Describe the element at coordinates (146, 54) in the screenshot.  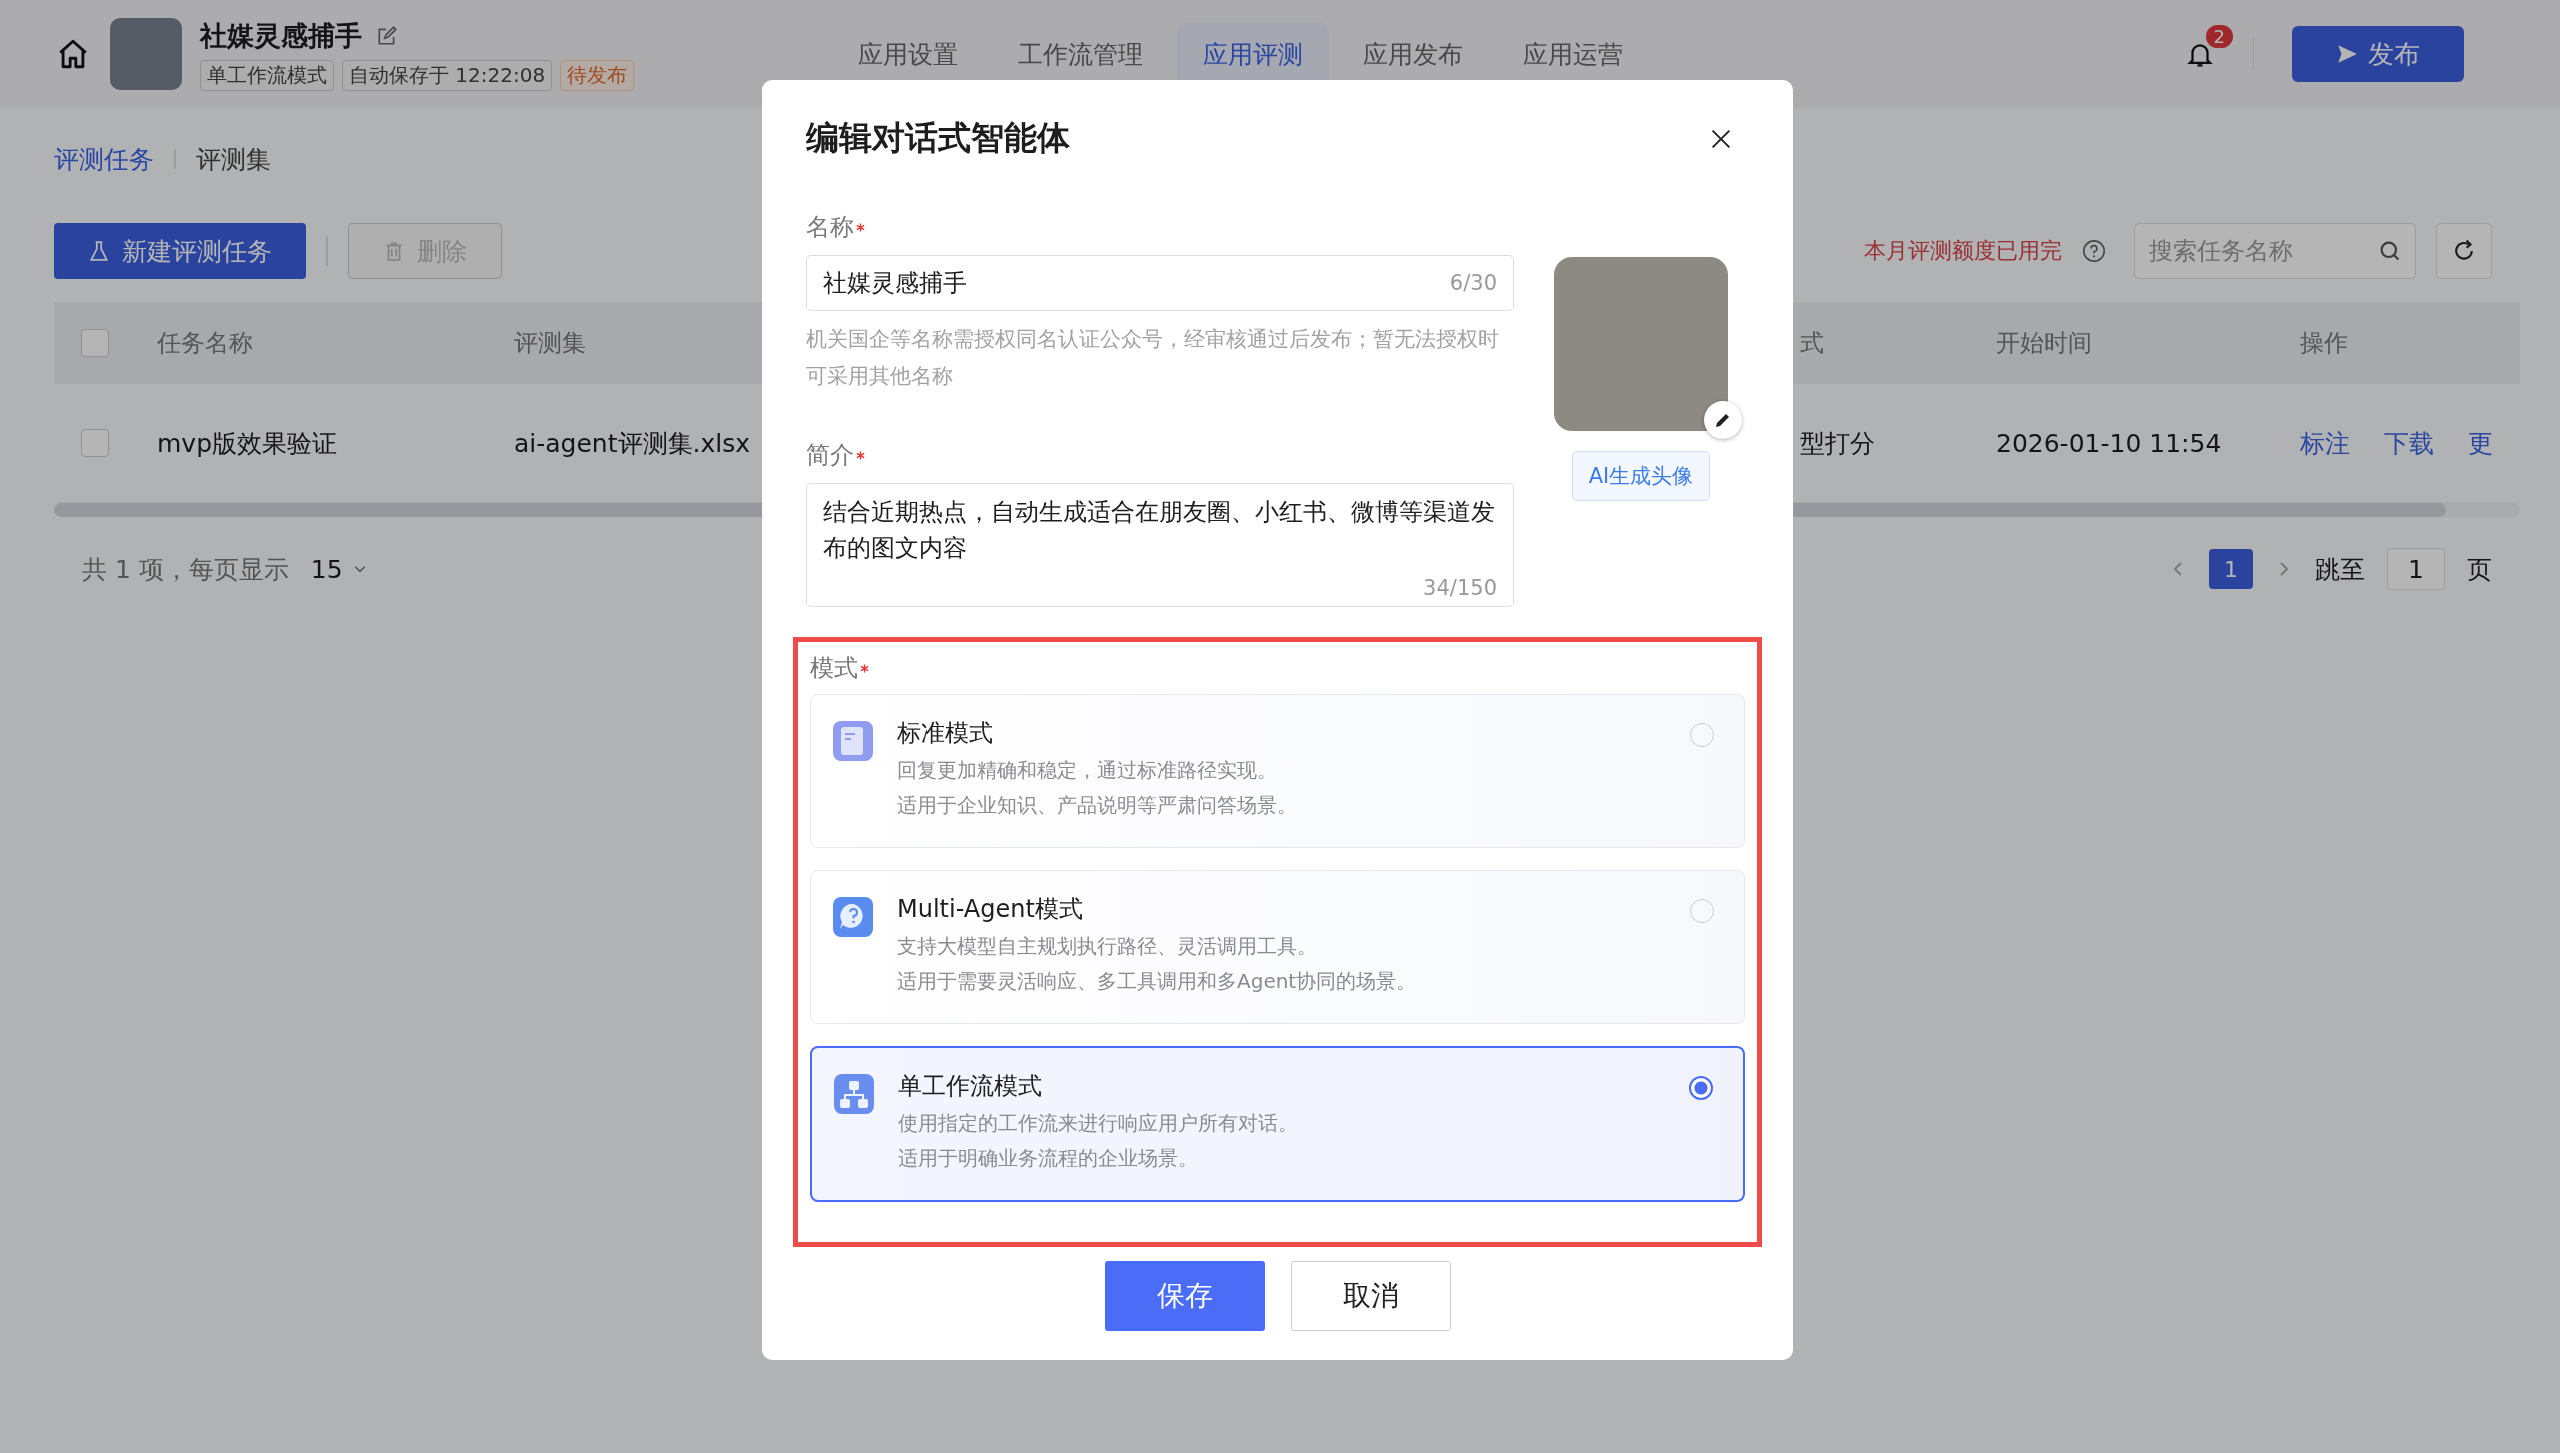
I see `photo-placeholder` at that location.